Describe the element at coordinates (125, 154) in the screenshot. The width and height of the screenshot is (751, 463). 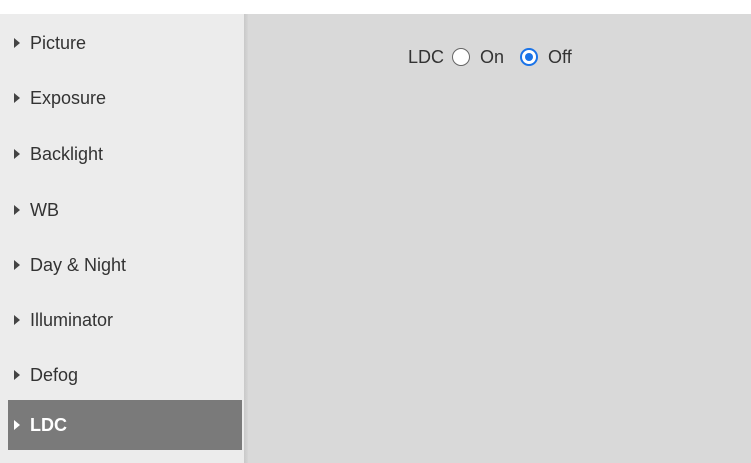
I see `sidebar-item-backlight: Backlight` at that location.